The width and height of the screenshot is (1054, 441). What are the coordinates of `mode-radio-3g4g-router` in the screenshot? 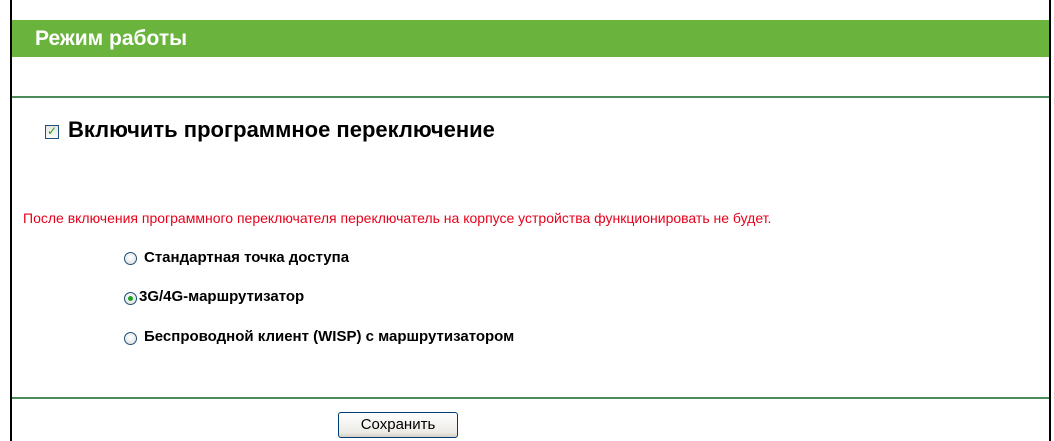 It's located at (130, 298).